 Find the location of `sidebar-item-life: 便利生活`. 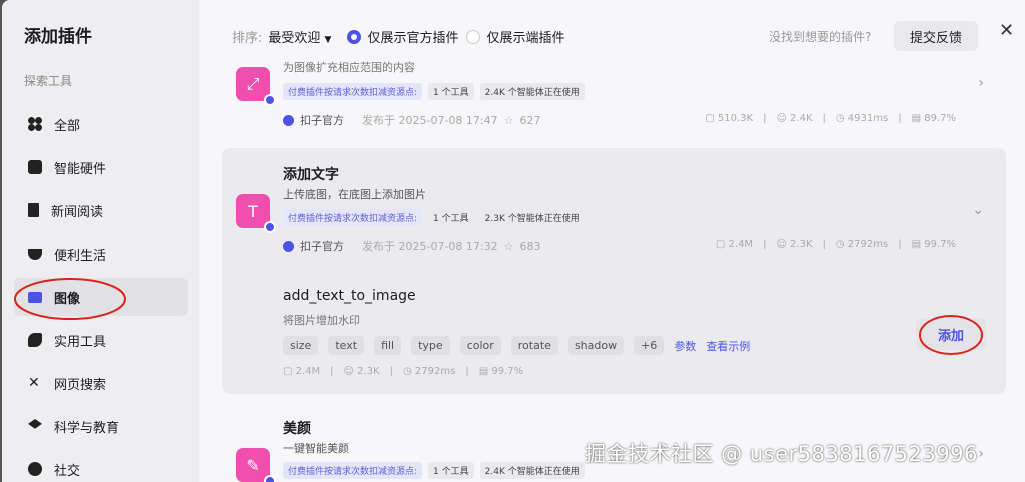

sidebar-item-life: 便利生活 is located at coordinates (101, 254).